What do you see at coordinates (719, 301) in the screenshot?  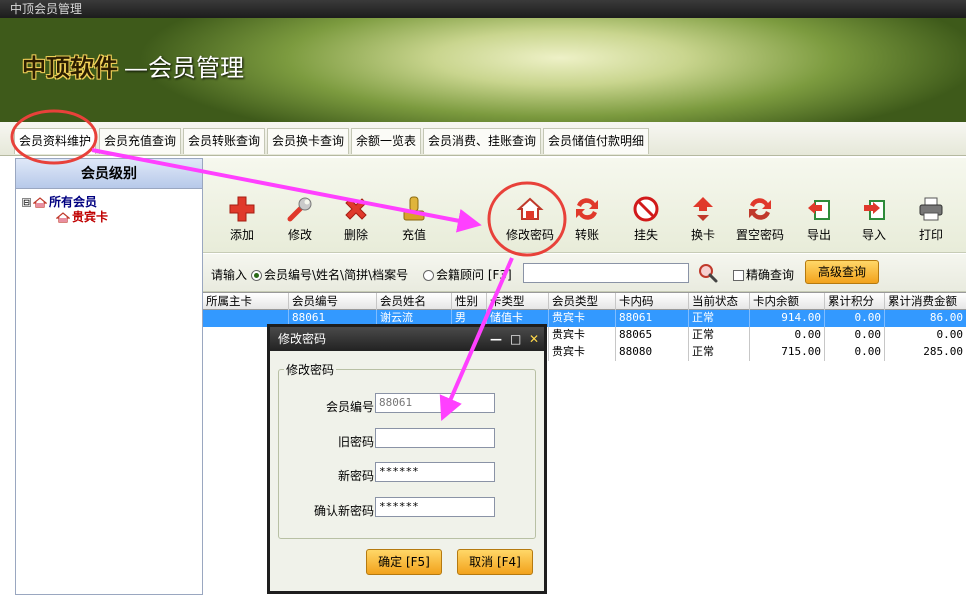 I see `col-status: 当前状态` at bounding box center [719, 301].